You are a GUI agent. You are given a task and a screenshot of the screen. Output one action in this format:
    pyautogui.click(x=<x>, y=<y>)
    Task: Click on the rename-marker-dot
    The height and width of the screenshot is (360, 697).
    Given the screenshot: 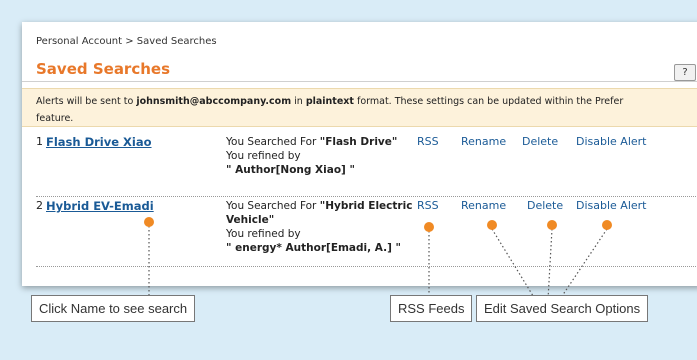 What is the action you would take?
    pyautogui.click(x=492, y=225)
    